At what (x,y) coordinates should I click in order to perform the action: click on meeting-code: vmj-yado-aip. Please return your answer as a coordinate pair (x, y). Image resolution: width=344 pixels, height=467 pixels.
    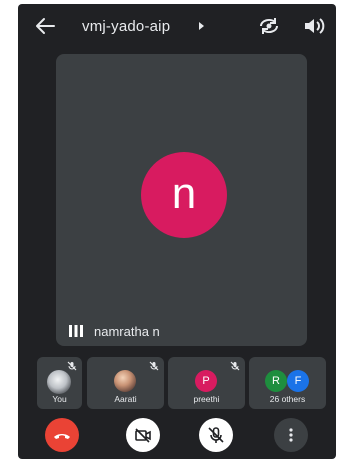
    Looking at the image, I should click on (126, 26).